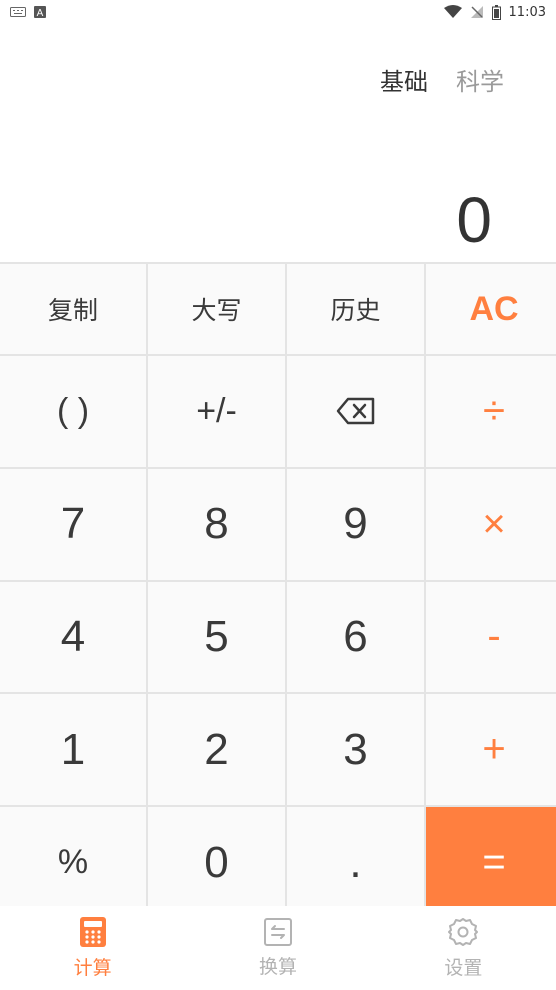  Describe the element at coordinates (404, 79) in the screenshot. I see `tab-basic: 基础` at that location.